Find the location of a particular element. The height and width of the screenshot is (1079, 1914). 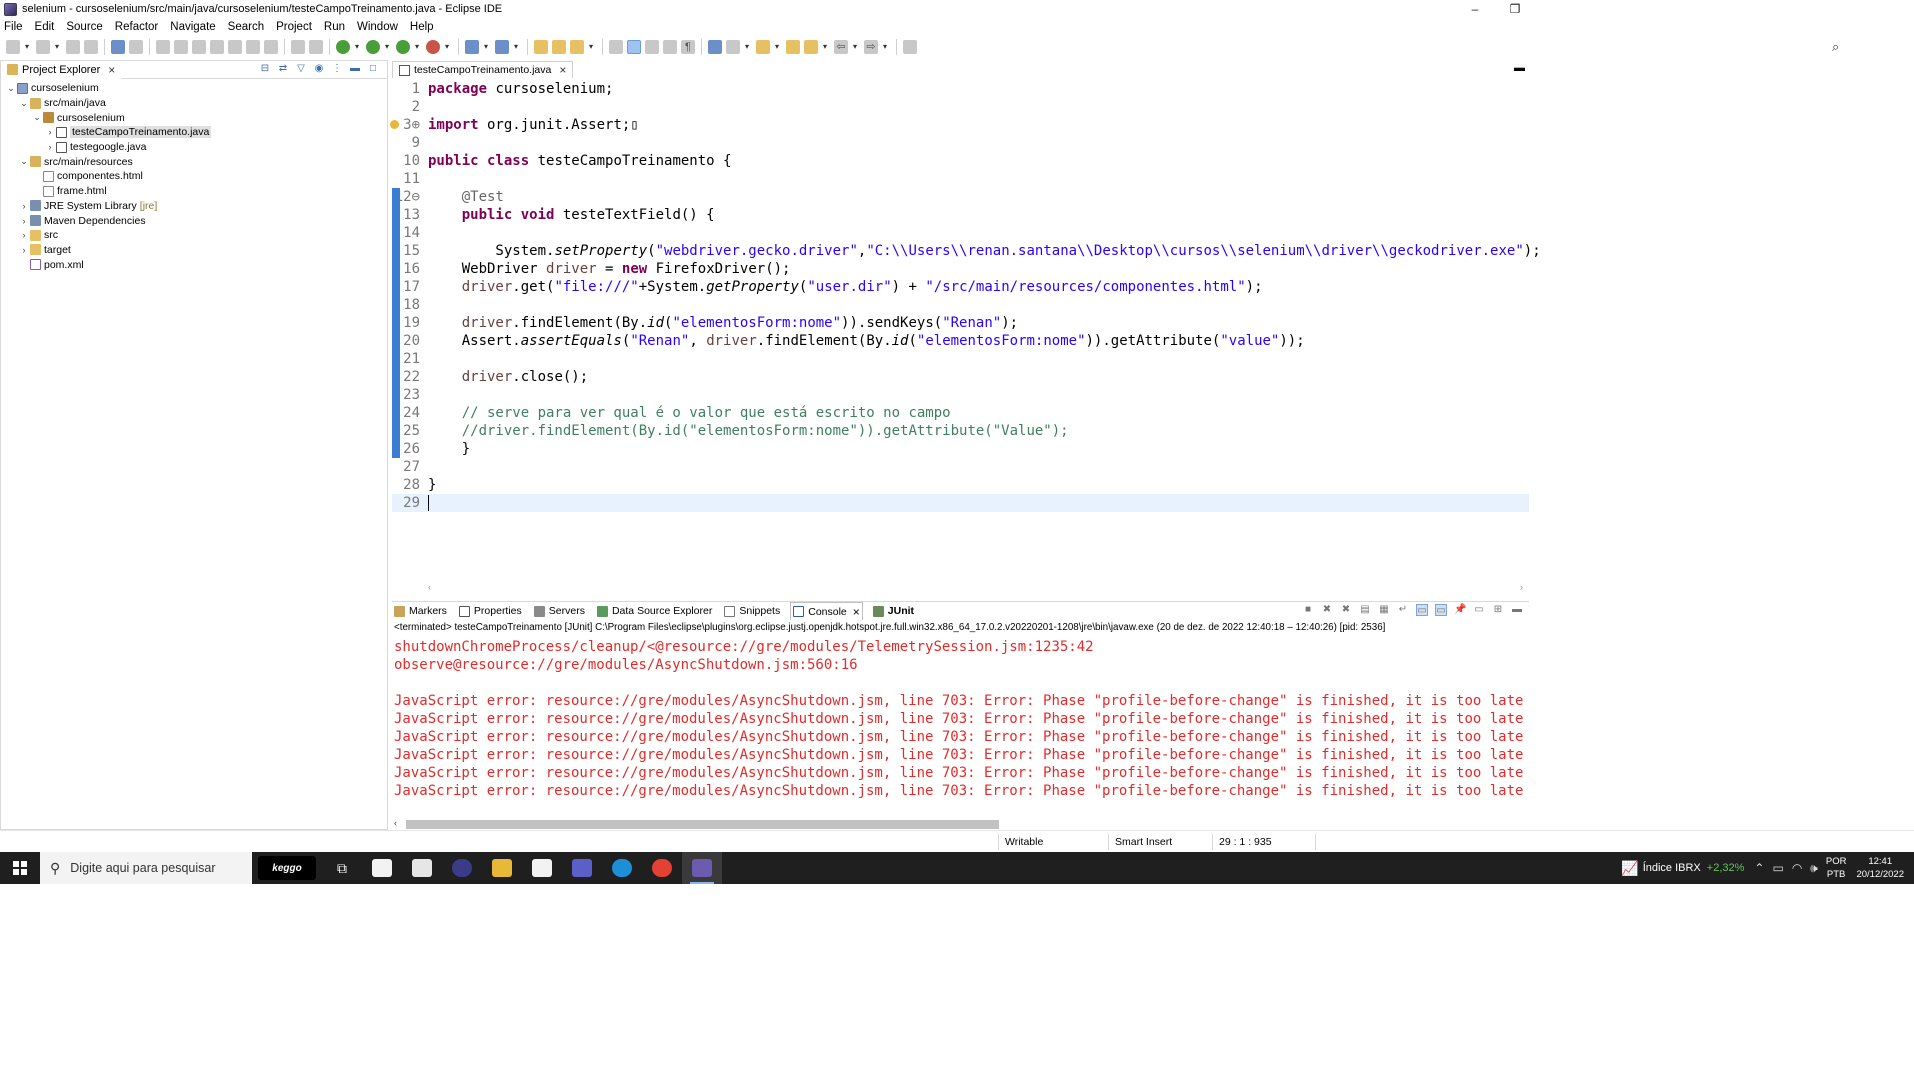

step-into-icon is located at coordinates (235, 47).